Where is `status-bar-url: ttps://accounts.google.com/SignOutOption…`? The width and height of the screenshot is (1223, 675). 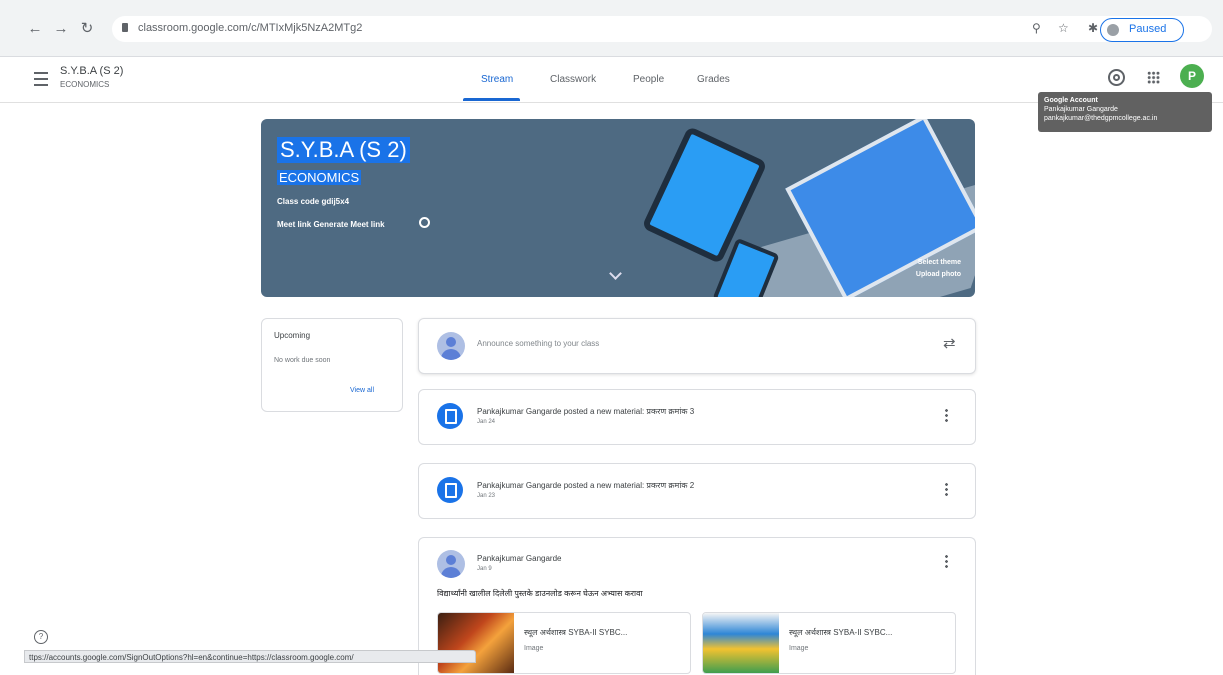
status-bar-url: ttps://accounts.google.com/SignOutOption… is located at coordinates (250, 656).